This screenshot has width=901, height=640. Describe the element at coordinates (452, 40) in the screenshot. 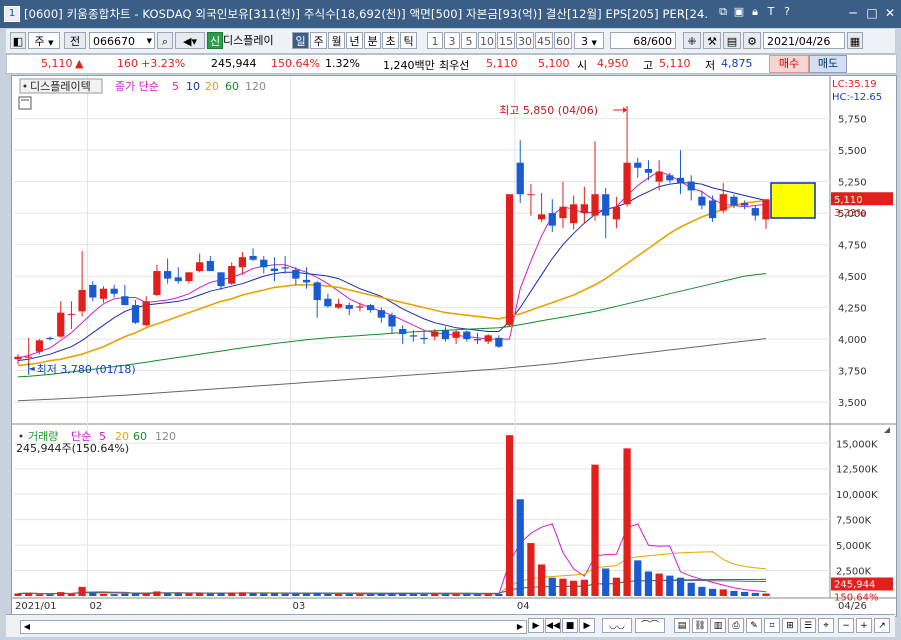

I see `minute-tab-1: 3` at that location.